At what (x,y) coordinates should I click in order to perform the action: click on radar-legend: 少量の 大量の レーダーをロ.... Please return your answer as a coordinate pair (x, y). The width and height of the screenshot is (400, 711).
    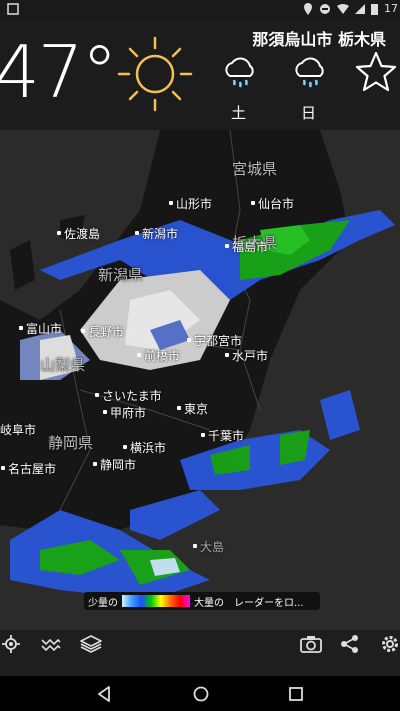
    Looking at the image, I should click on (202, 601).